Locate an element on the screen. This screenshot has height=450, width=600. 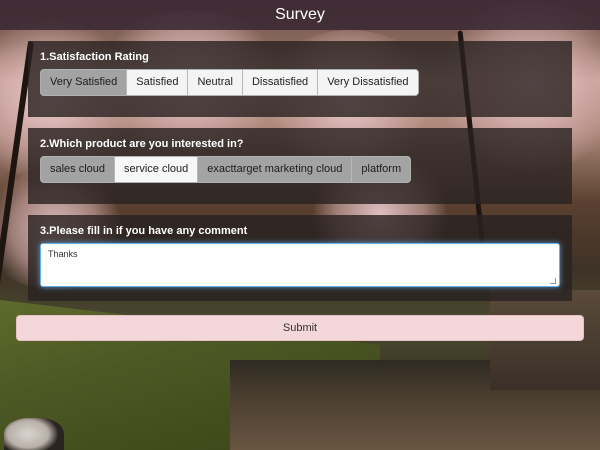
question-1-title: 1.Satisfaction Rating is located at coordinates (94, 57).